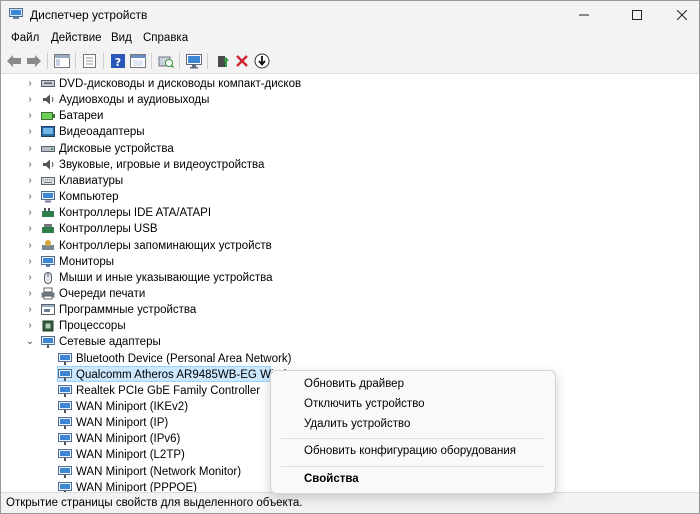 The height and width of the screenshot is (514, 700). Describe the element at coordinates (128, 310) in the screenshot. I see `tree-category-label: Программные устройства` at that location.